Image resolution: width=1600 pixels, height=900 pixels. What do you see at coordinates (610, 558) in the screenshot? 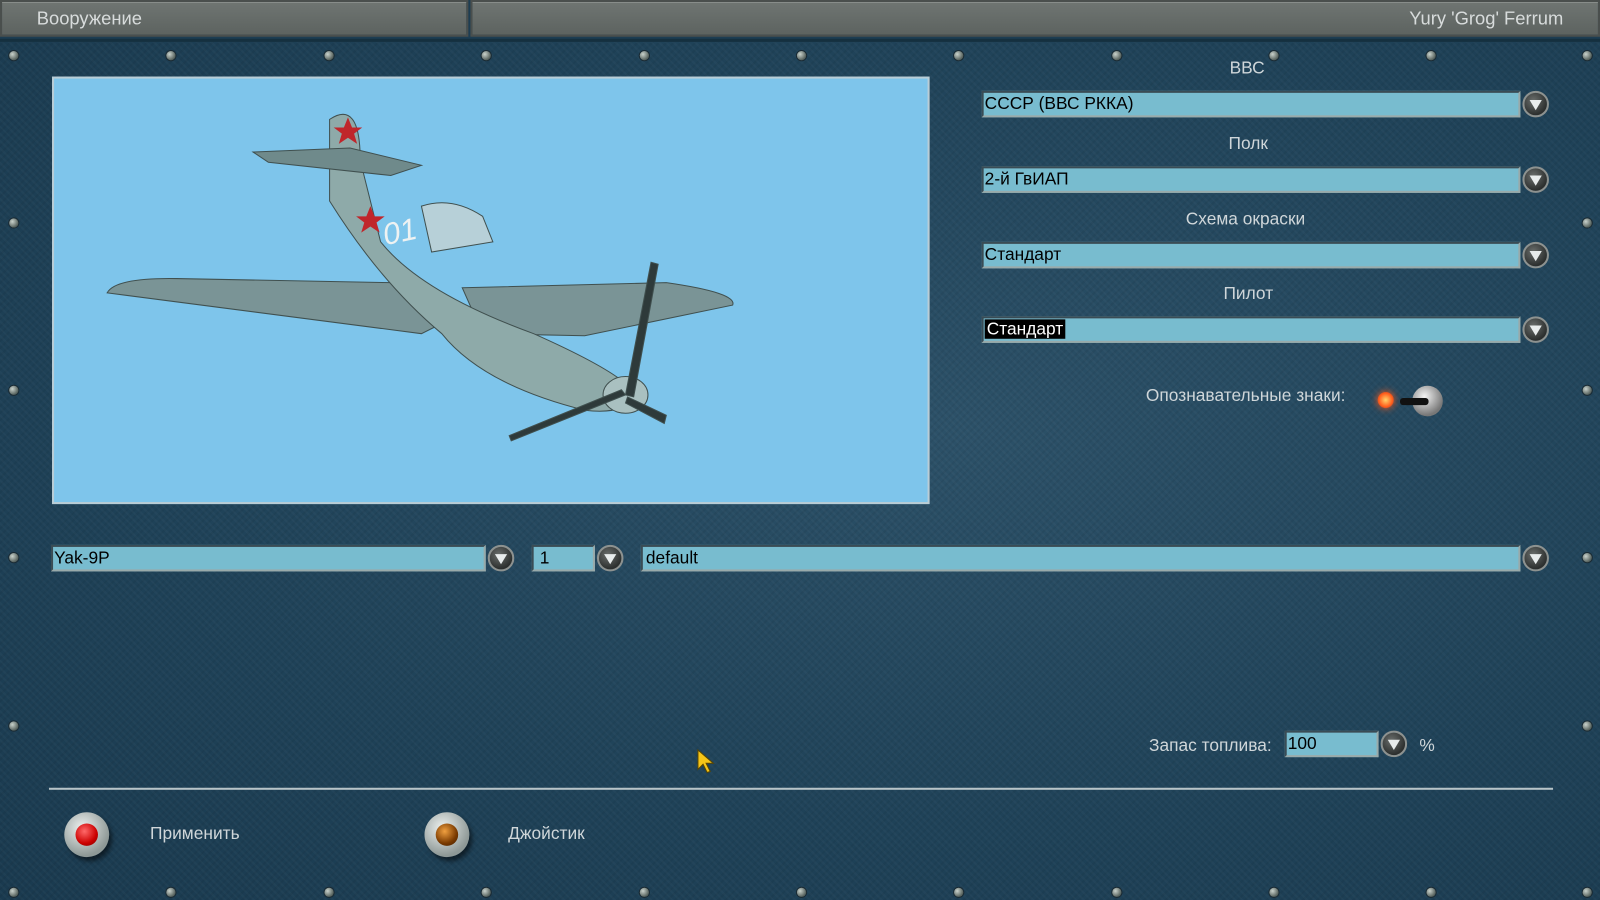
I see `count-dropdown-button` at bounding box center [610, 558].